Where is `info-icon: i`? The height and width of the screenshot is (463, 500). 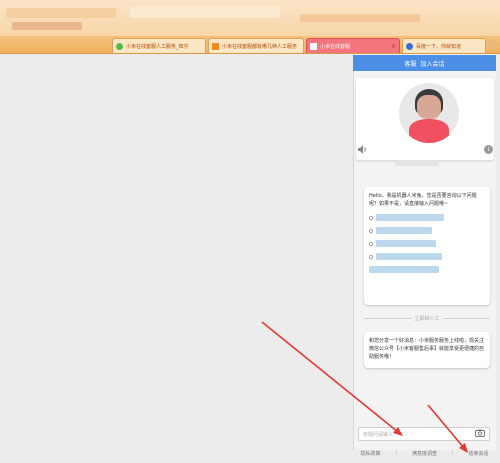 info-icon: i is located at coordinates (488, 149).